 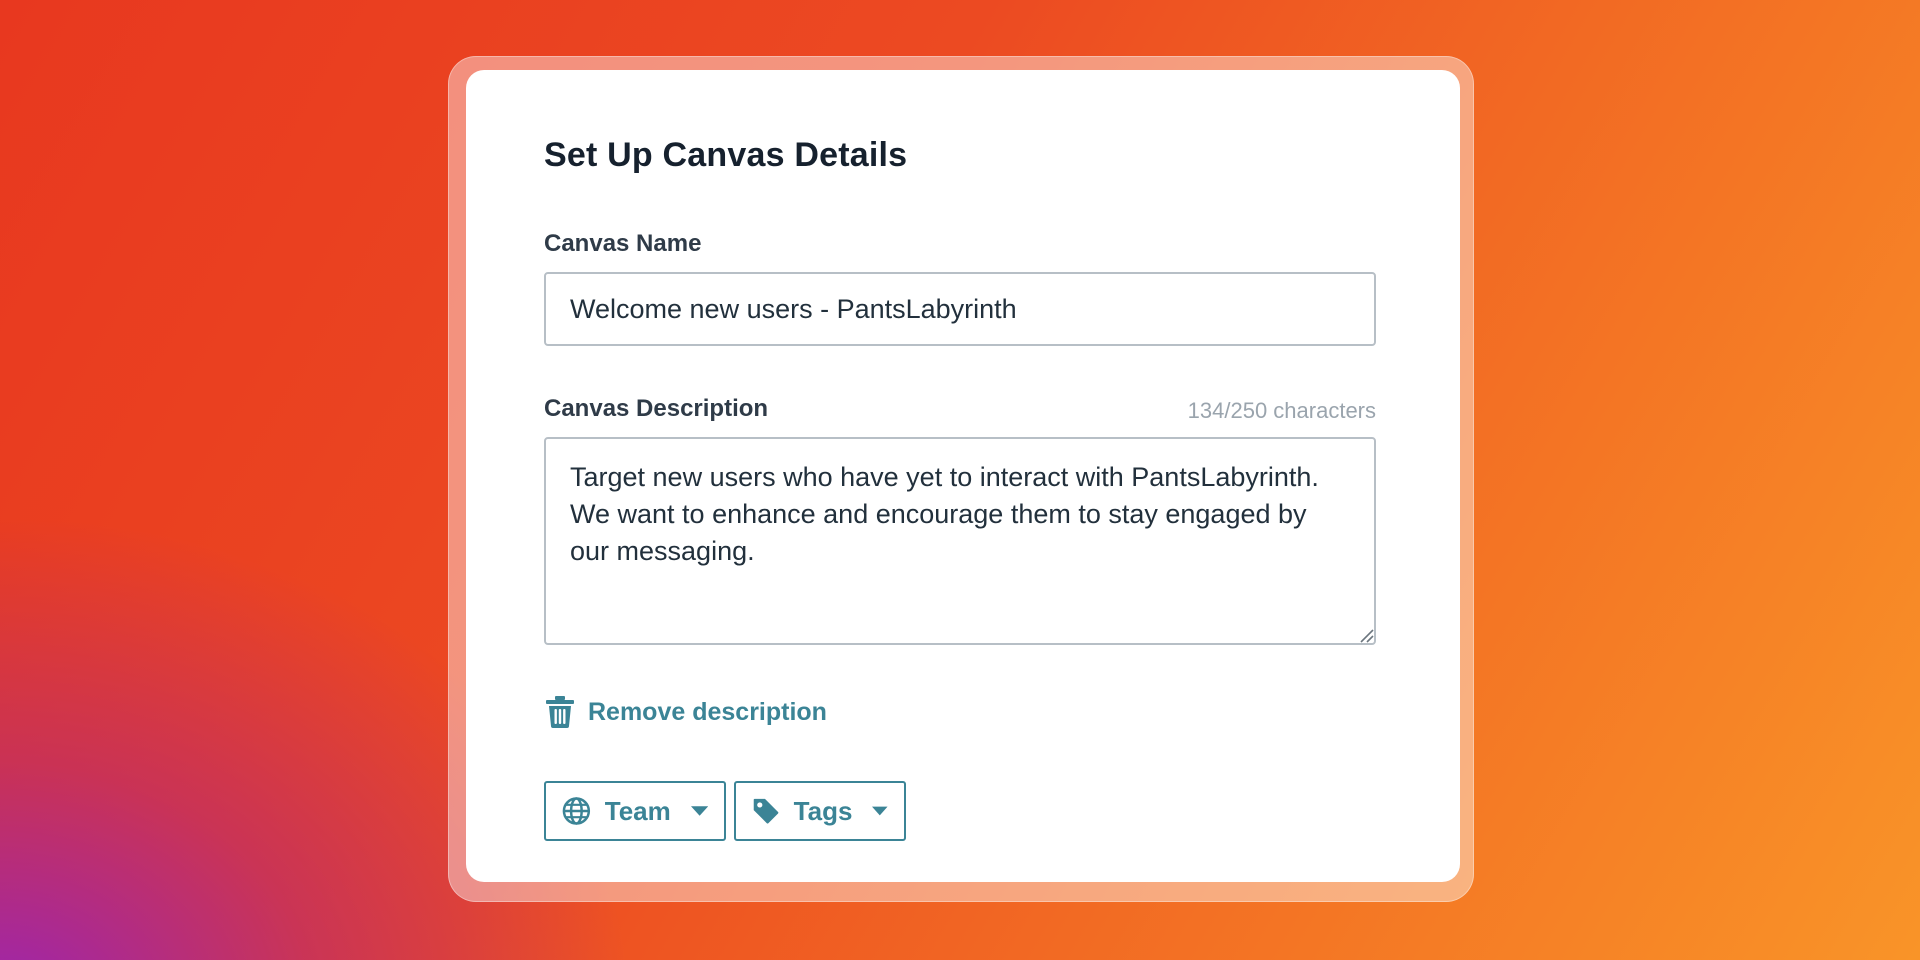 I want to click on tags-dropdown: Tags, so click(x=820, y=811).